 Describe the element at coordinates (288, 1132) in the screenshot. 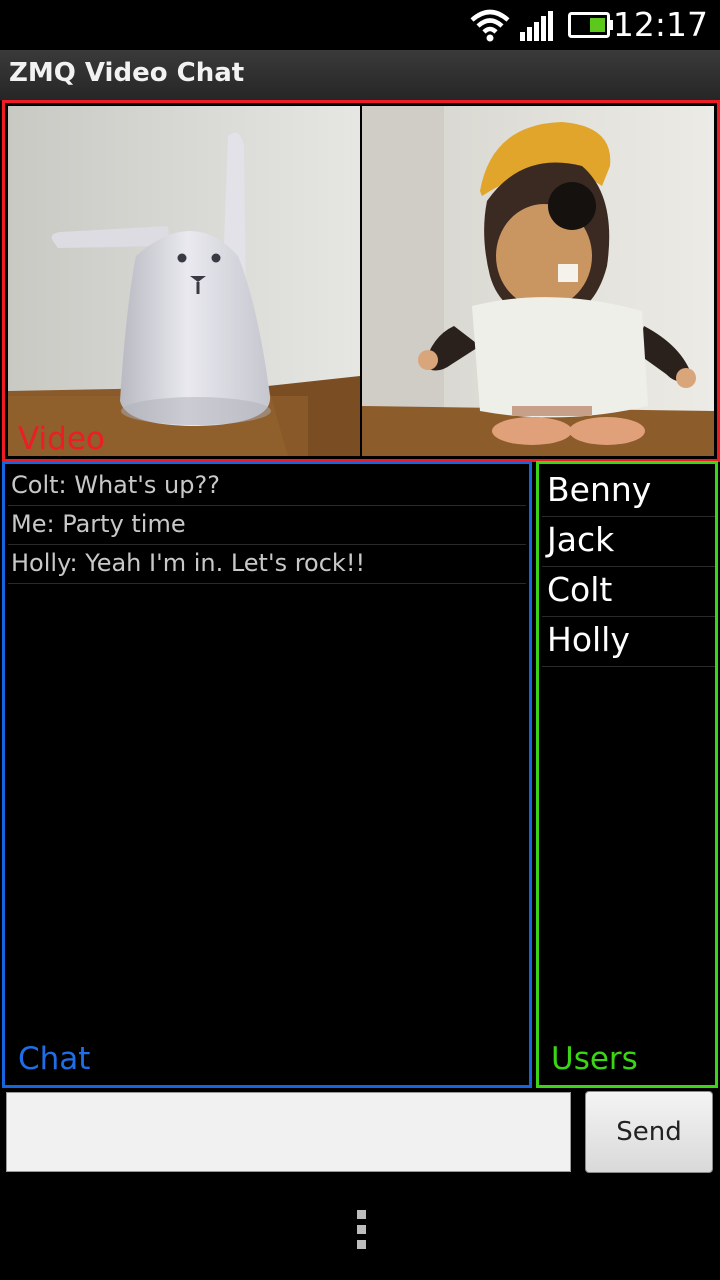

I see `message-input` at that location.